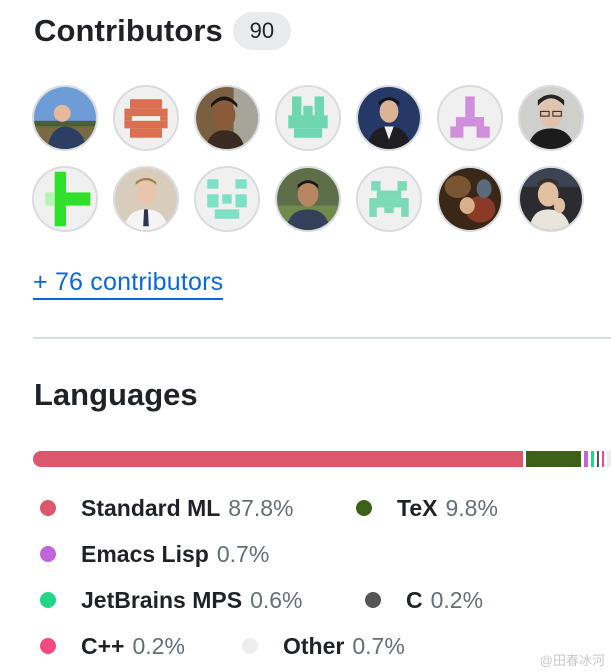 The image size is (611, 671). What do you see at coordinates (128, 31) in the screenshot?
I see `contributors-title: Contributors` at bounding box center [128, 31].